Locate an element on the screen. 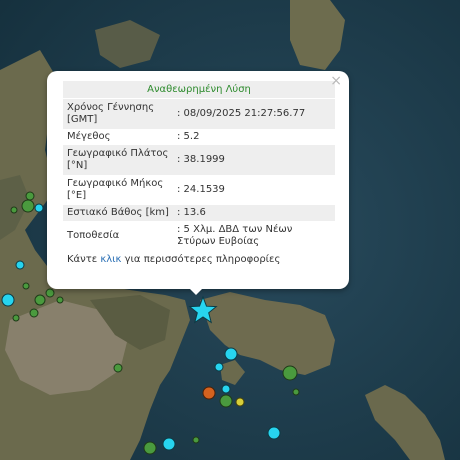 This screenshot has height=460, width=460. info-row-longitude: Γεωγραφικό Μήκος [°E] : 24.1539 is located at coordinates (199, 190).